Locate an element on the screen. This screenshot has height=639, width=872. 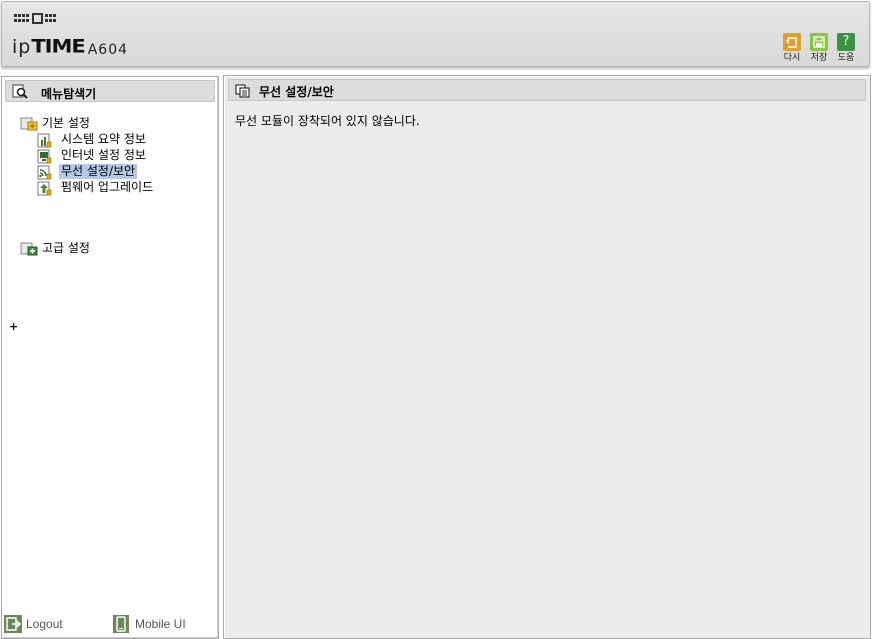
menu-item-label: 시스템 요약 정보 is located at coordinates (103, 139).